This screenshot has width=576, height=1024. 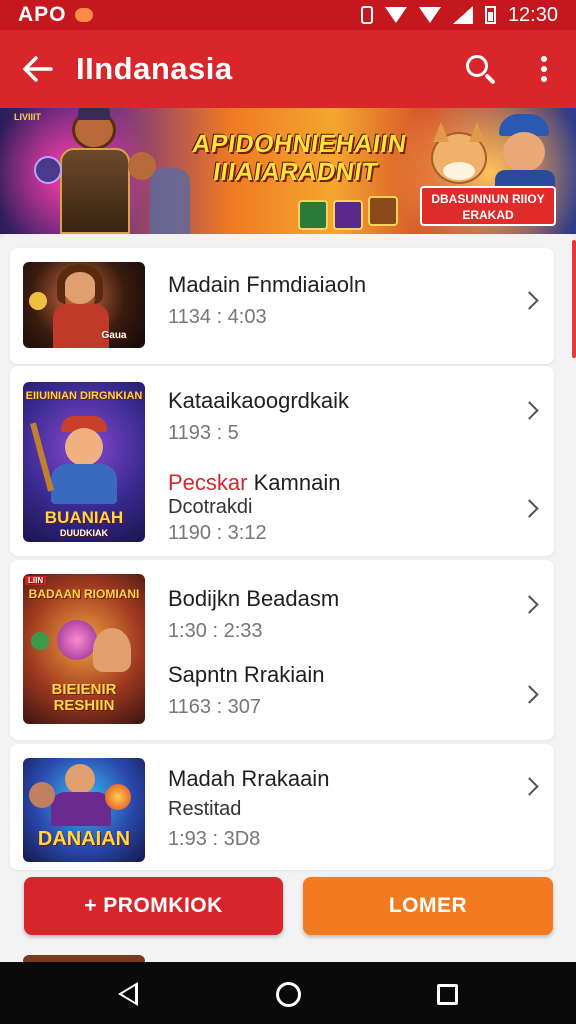 What do you see at coordinates (84, 697) in the screenshot?
I see `thumb-caption: BIEIENIR RESHIIN` at bounding box center [84, 697].